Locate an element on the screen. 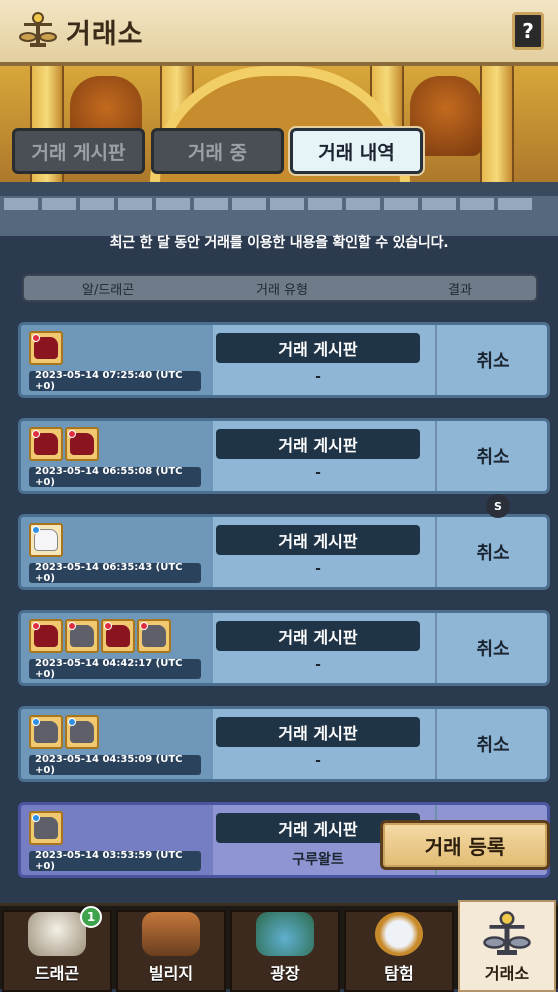 The width and height of the screenshot is (558, 992). timestamp: 2023-05-14 06:35:43 (UTC +0) is located at coordinates (115, 573).